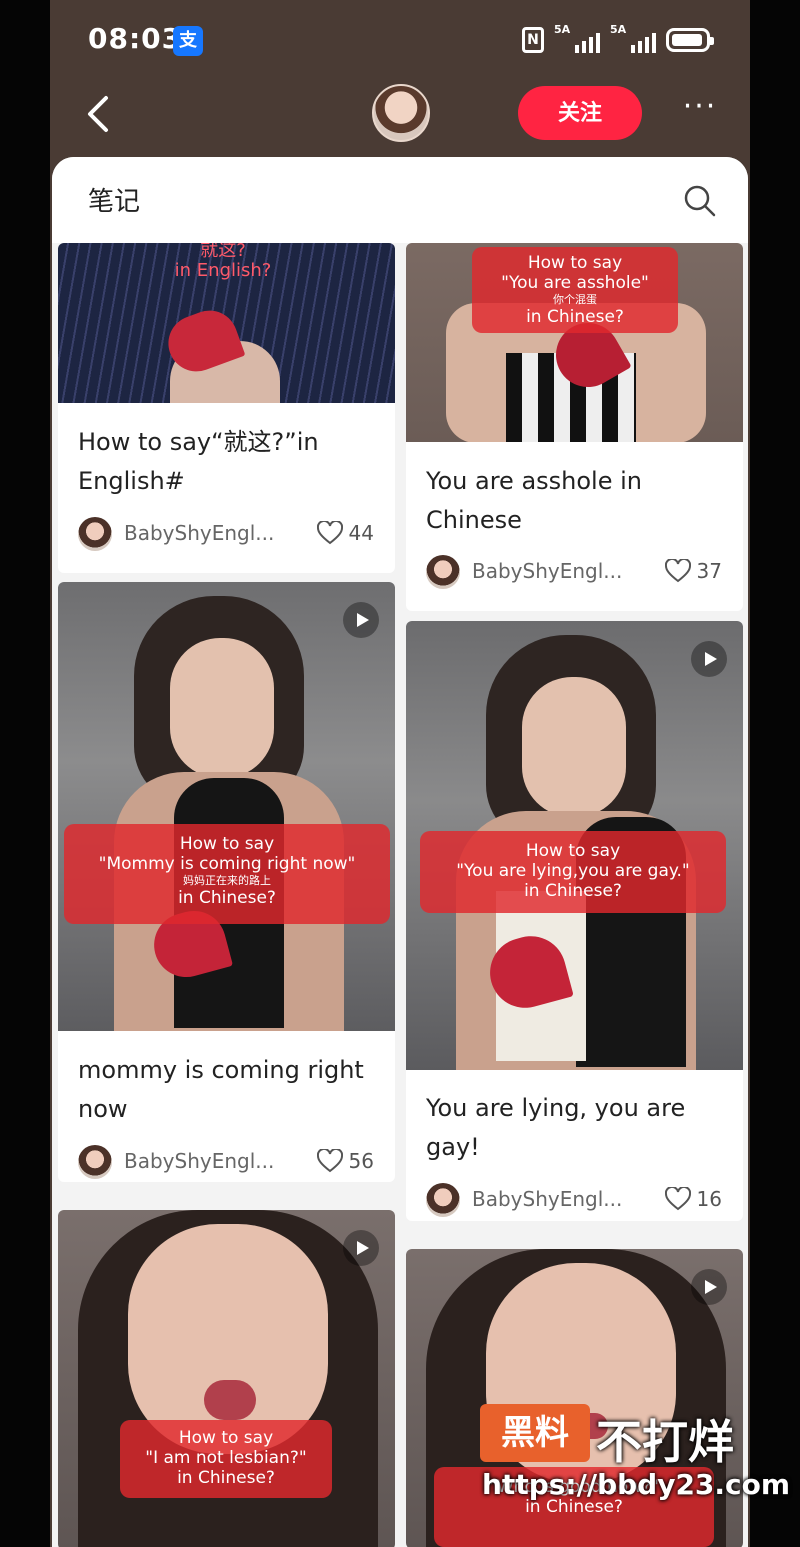 Image resolution: width=800 pixels, height=1547 pixels. Describe the element at coordinates (556, 1127) in the screenshot. I see `note-title: You are lying, you are gay!` at that location.